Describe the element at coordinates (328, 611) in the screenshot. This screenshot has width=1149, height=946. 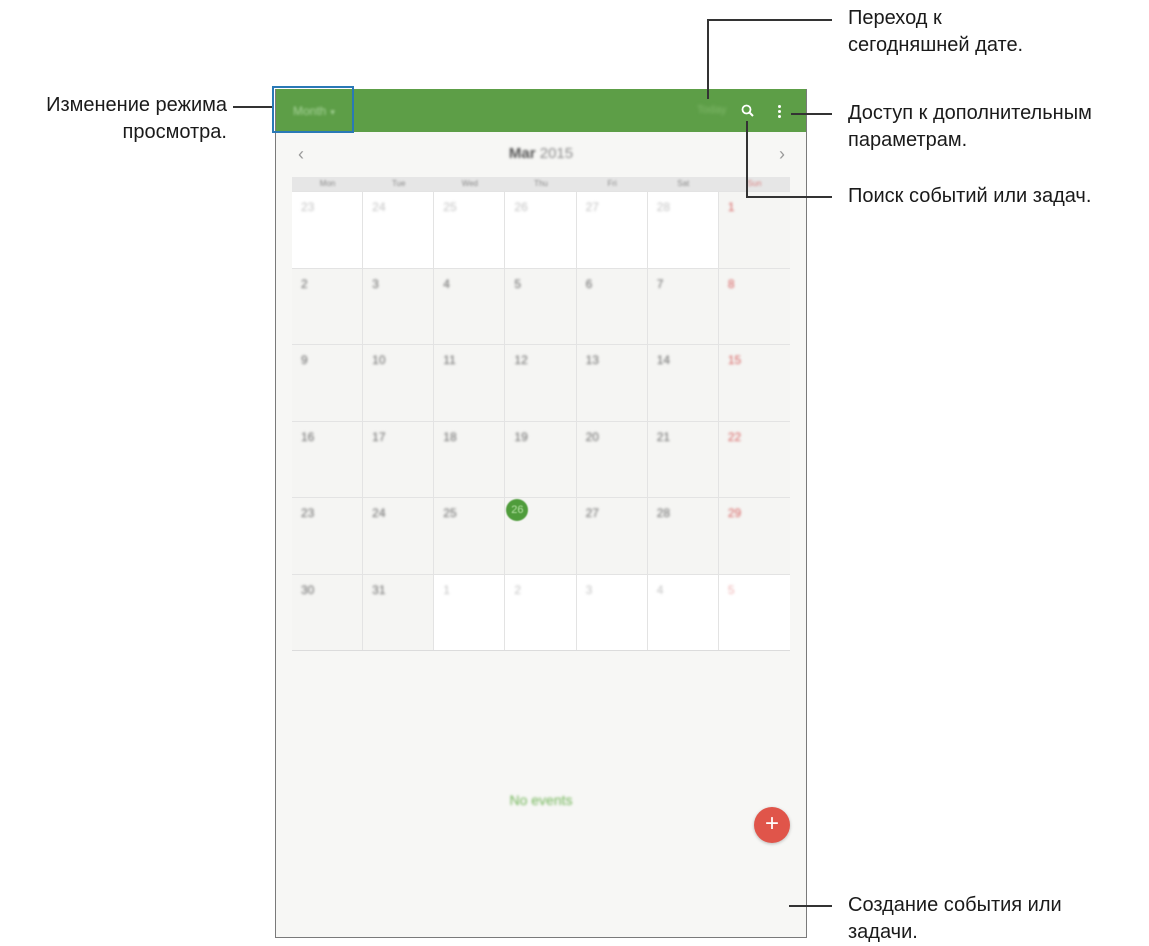
I see `day-cell: 30` at that location.